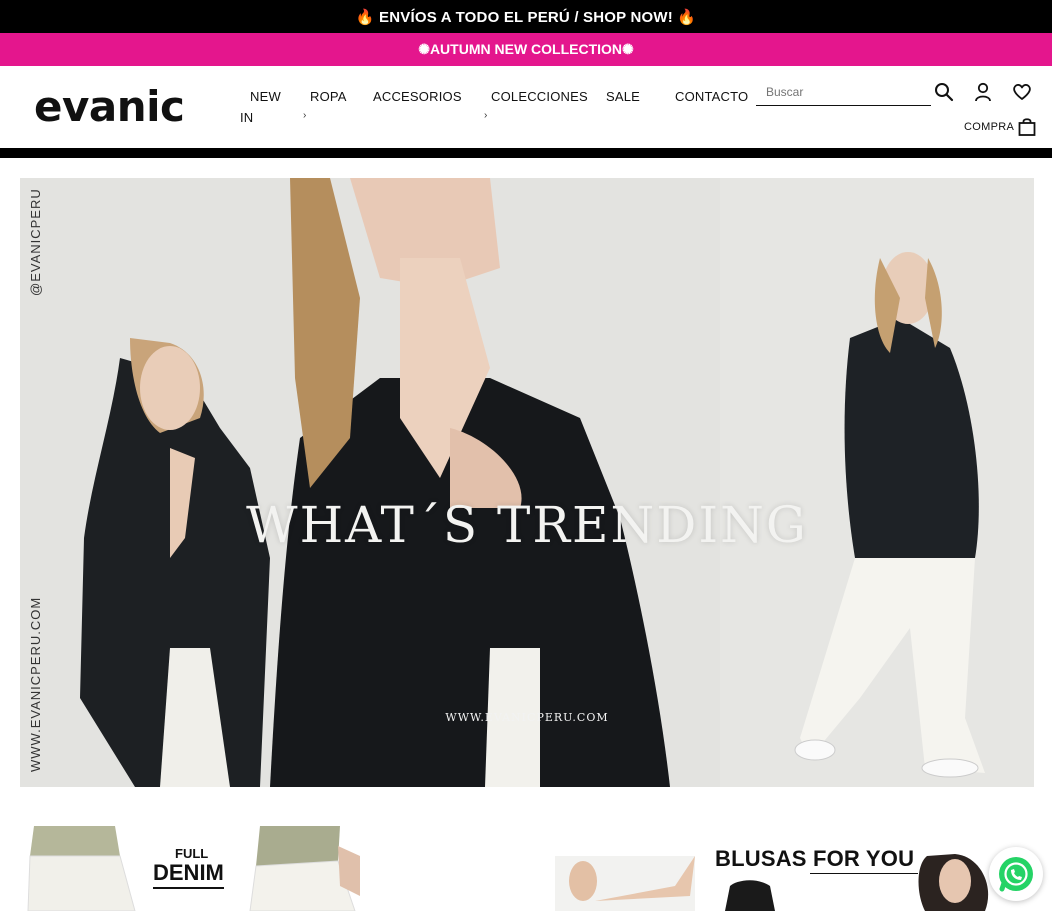 The width and height of the screenshot is (1052, 911). I want to click on hero-url-caption: WWW.EVANICPERU.COM, so click(527, 717).